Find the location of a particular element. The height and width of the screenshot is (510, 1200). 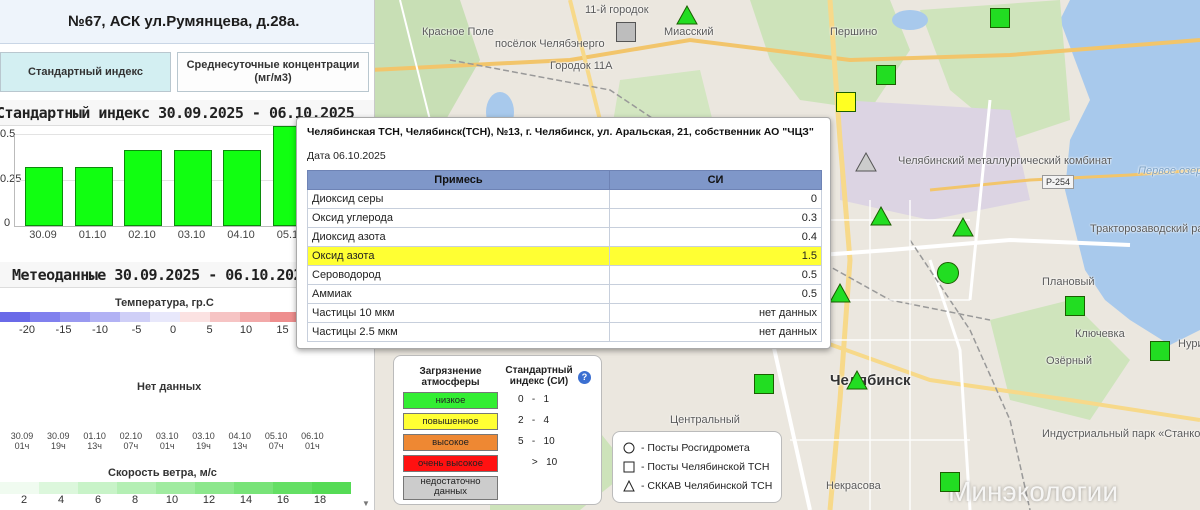

legend-rosgidromet: - Посты Росгидромета is located at coordinates (686, 448).